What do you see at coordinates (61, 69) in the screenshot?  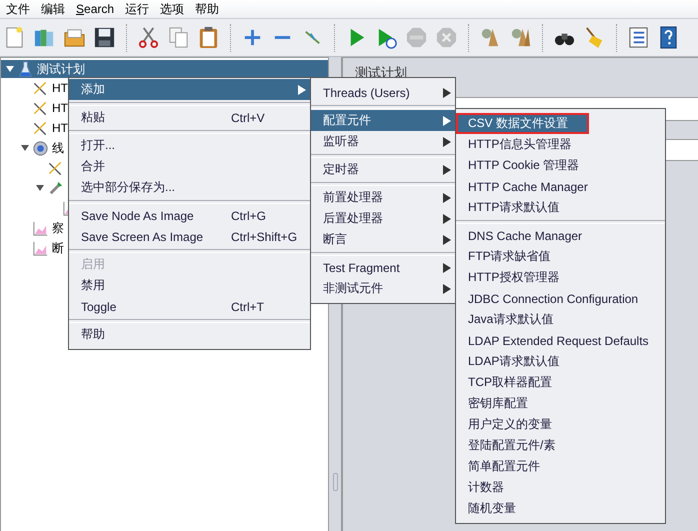 I see `tree-item-label: 测试计划` at bounding box center [61, 69].